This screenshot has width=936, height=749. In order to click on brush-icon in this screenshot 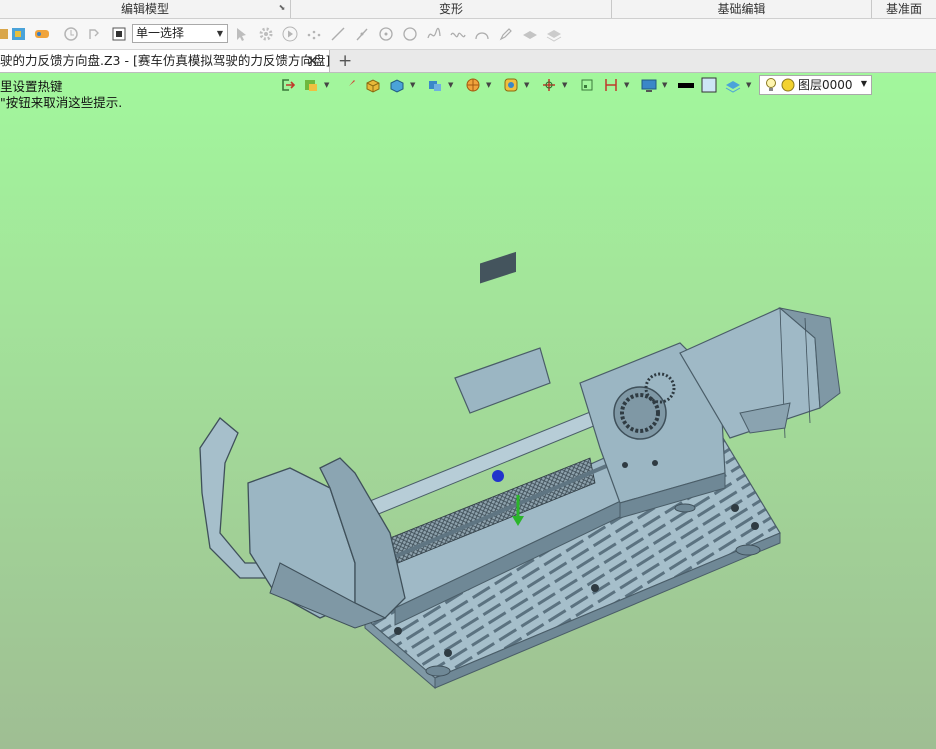, I will do `click(349, 85)`.